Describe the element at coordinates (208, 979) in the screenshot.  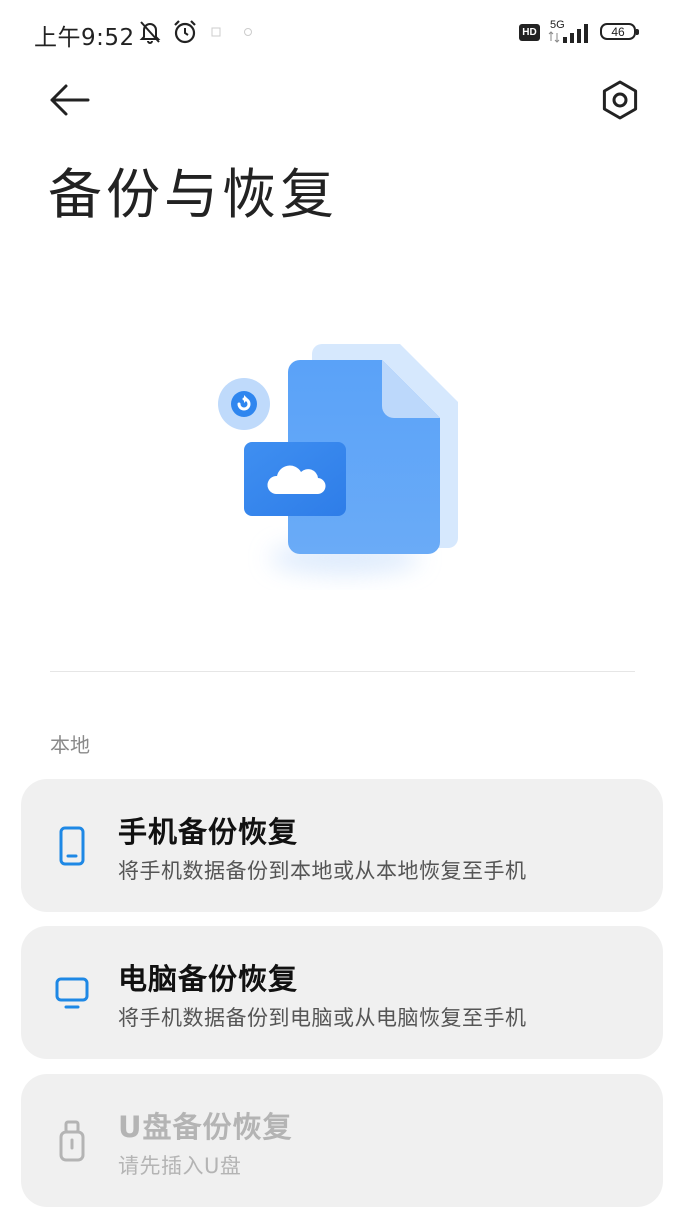
I see `option-title: 电脑备份恢复` at that location.